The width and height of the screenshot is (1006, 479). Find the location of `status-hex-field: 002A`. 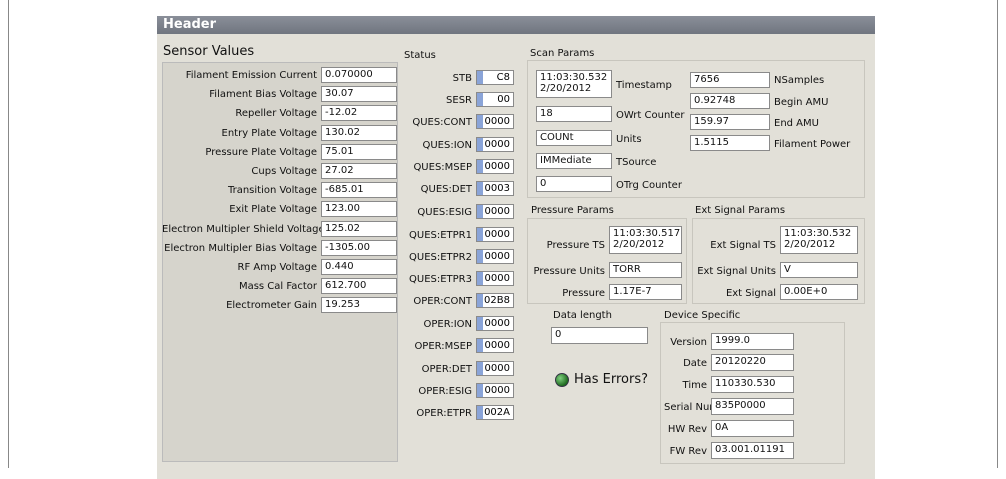

status-hex-field: 002A is located at coordinates (495, 412).